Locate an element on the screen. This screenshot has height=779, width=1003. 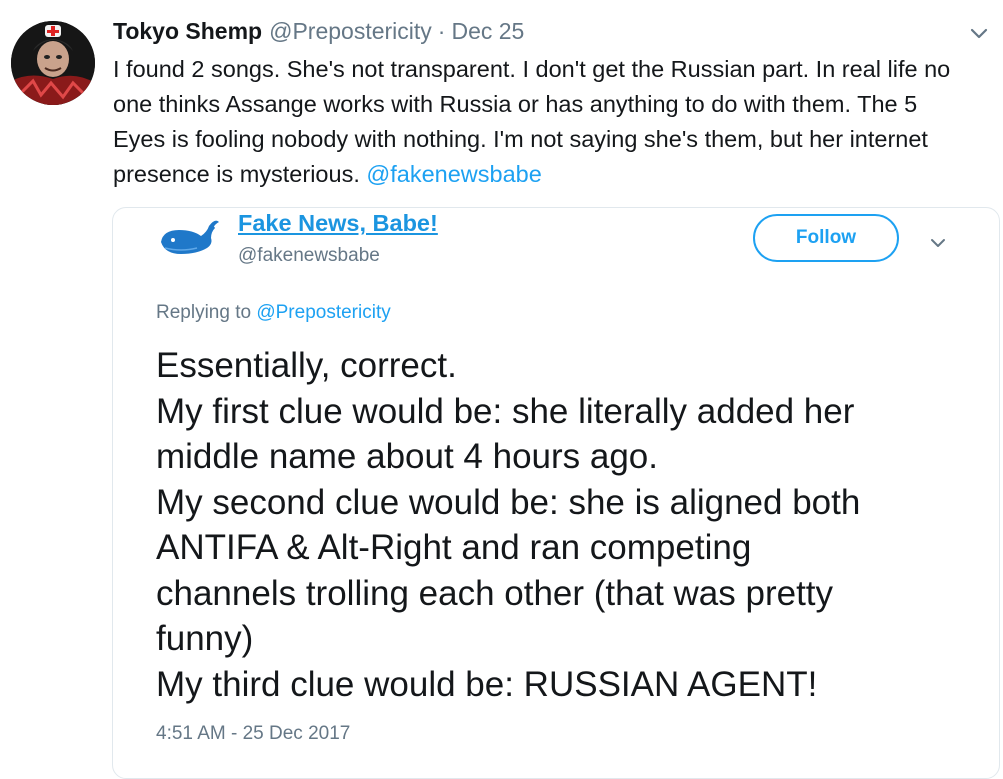
tweet-text-fragment: presence is mysterious. is located at coordinates (240, 174).